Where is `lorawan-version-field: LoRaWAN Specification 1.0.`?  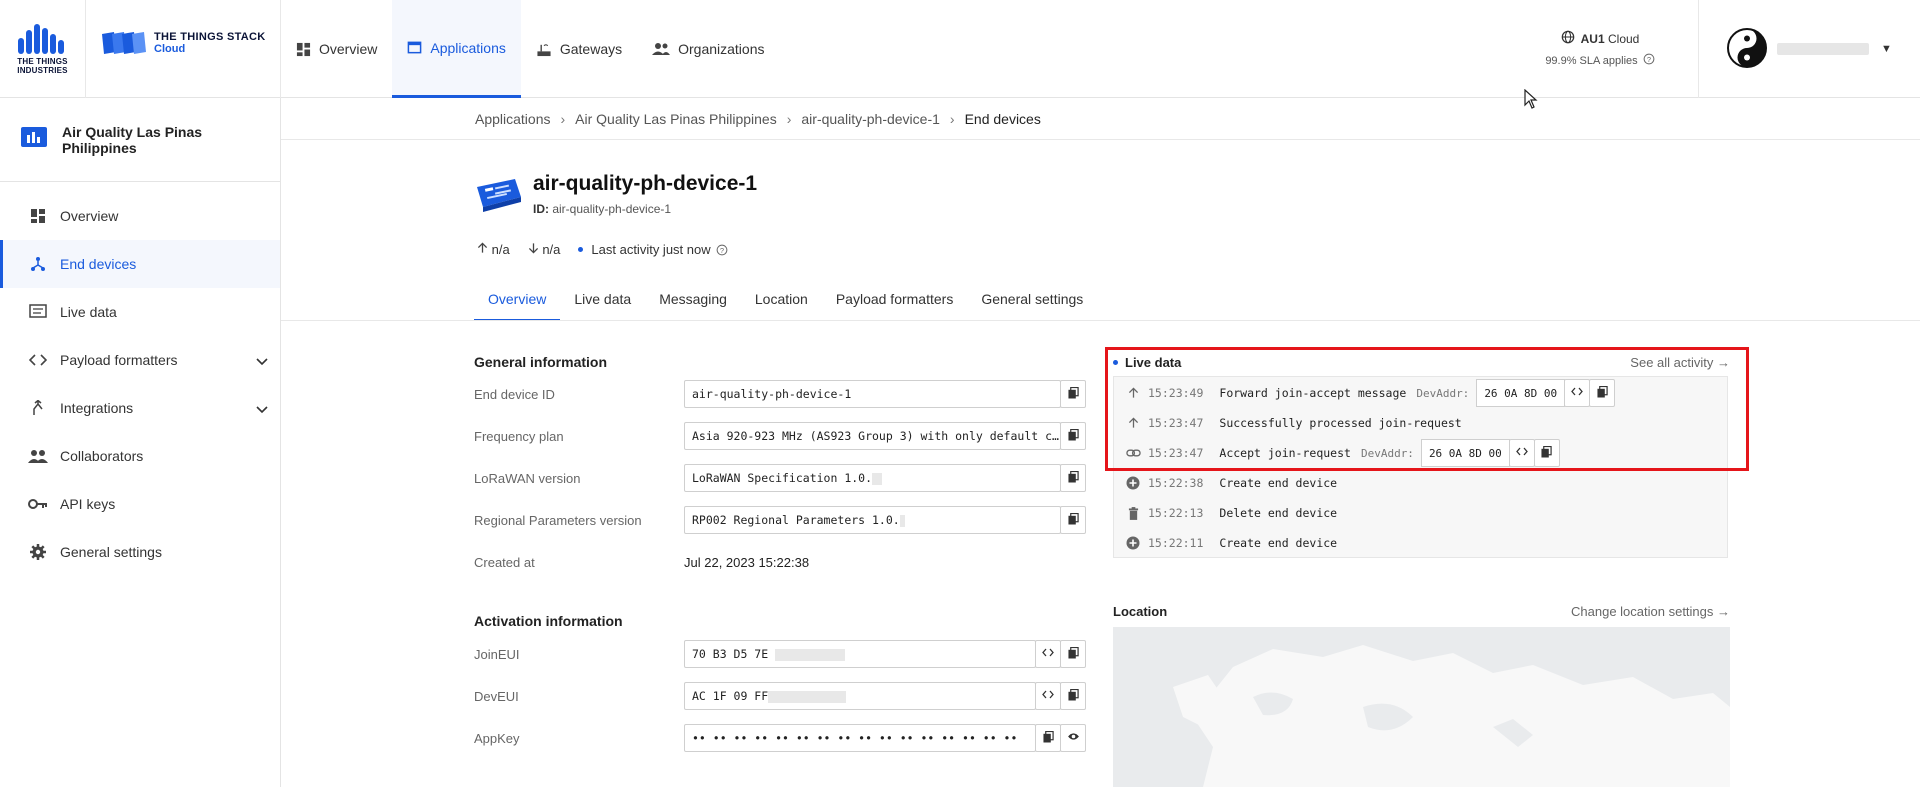
lorawan-version-field: LoRaWAN Specification 1.0. is located at coordinates (872, 478).